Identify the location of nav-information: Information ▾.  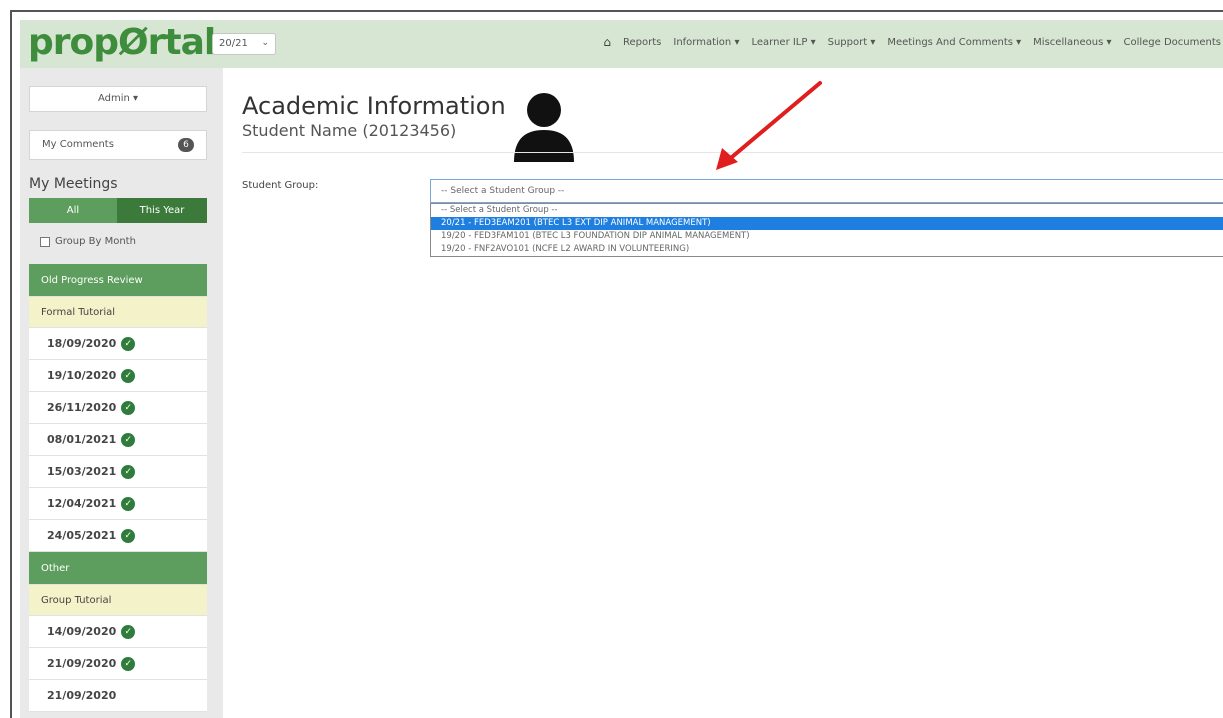
(706, 42).